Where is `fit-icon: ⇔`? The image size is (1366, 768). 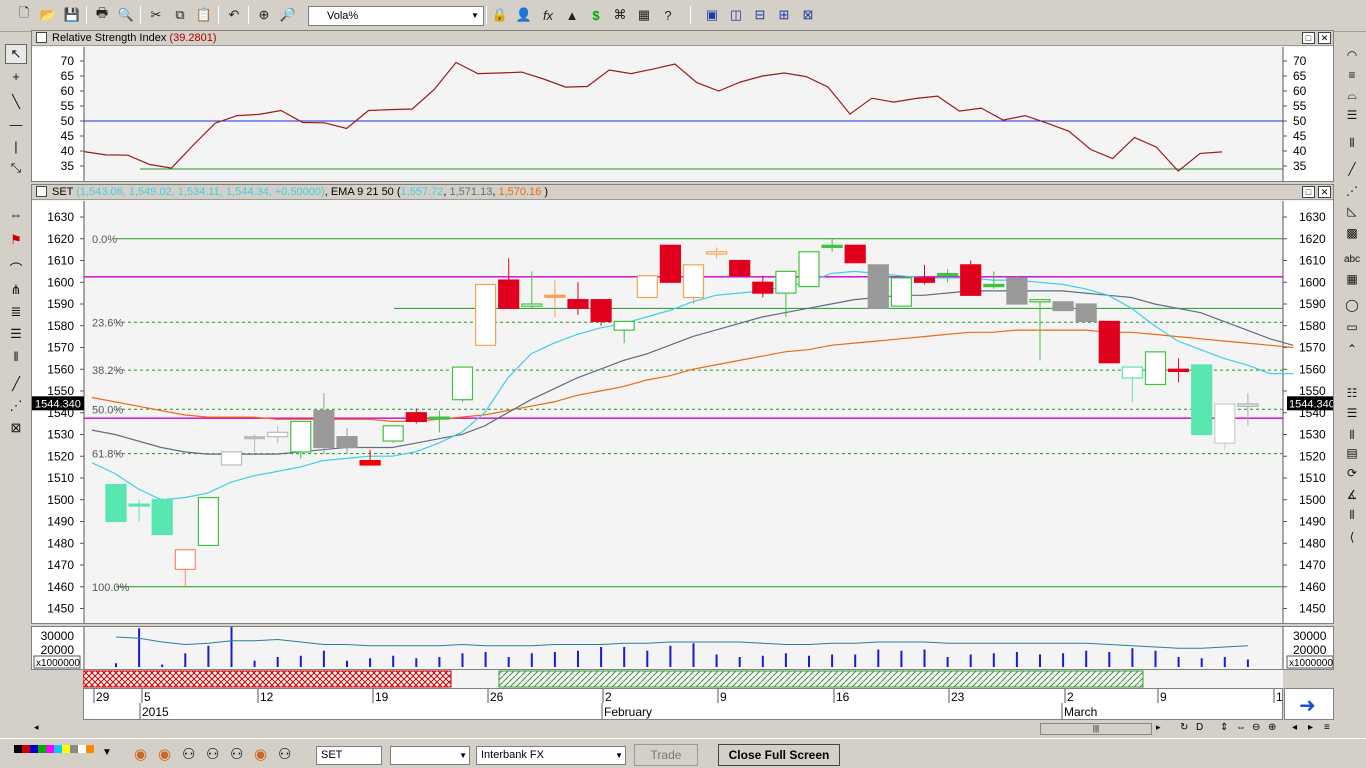 fit-icon: ⇔ is located at coordinates (1241, 727).